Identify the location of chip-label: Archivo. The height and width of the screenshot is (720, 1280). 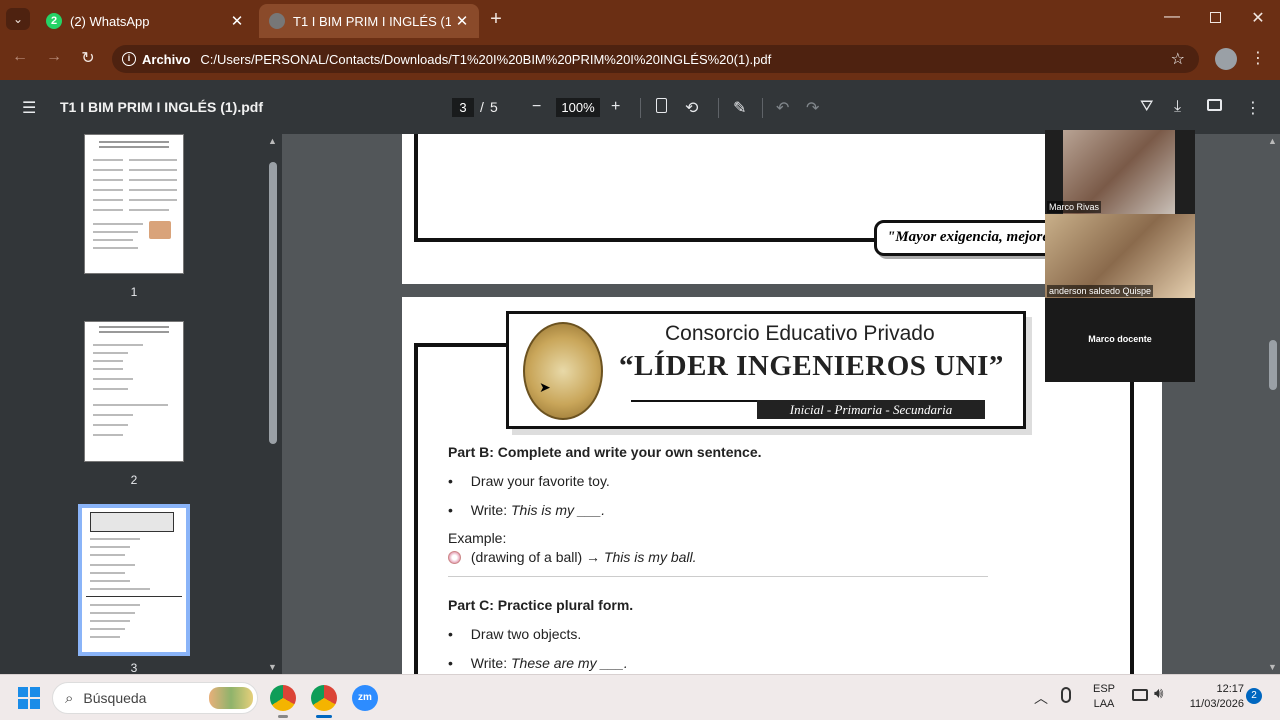
(166, 59).